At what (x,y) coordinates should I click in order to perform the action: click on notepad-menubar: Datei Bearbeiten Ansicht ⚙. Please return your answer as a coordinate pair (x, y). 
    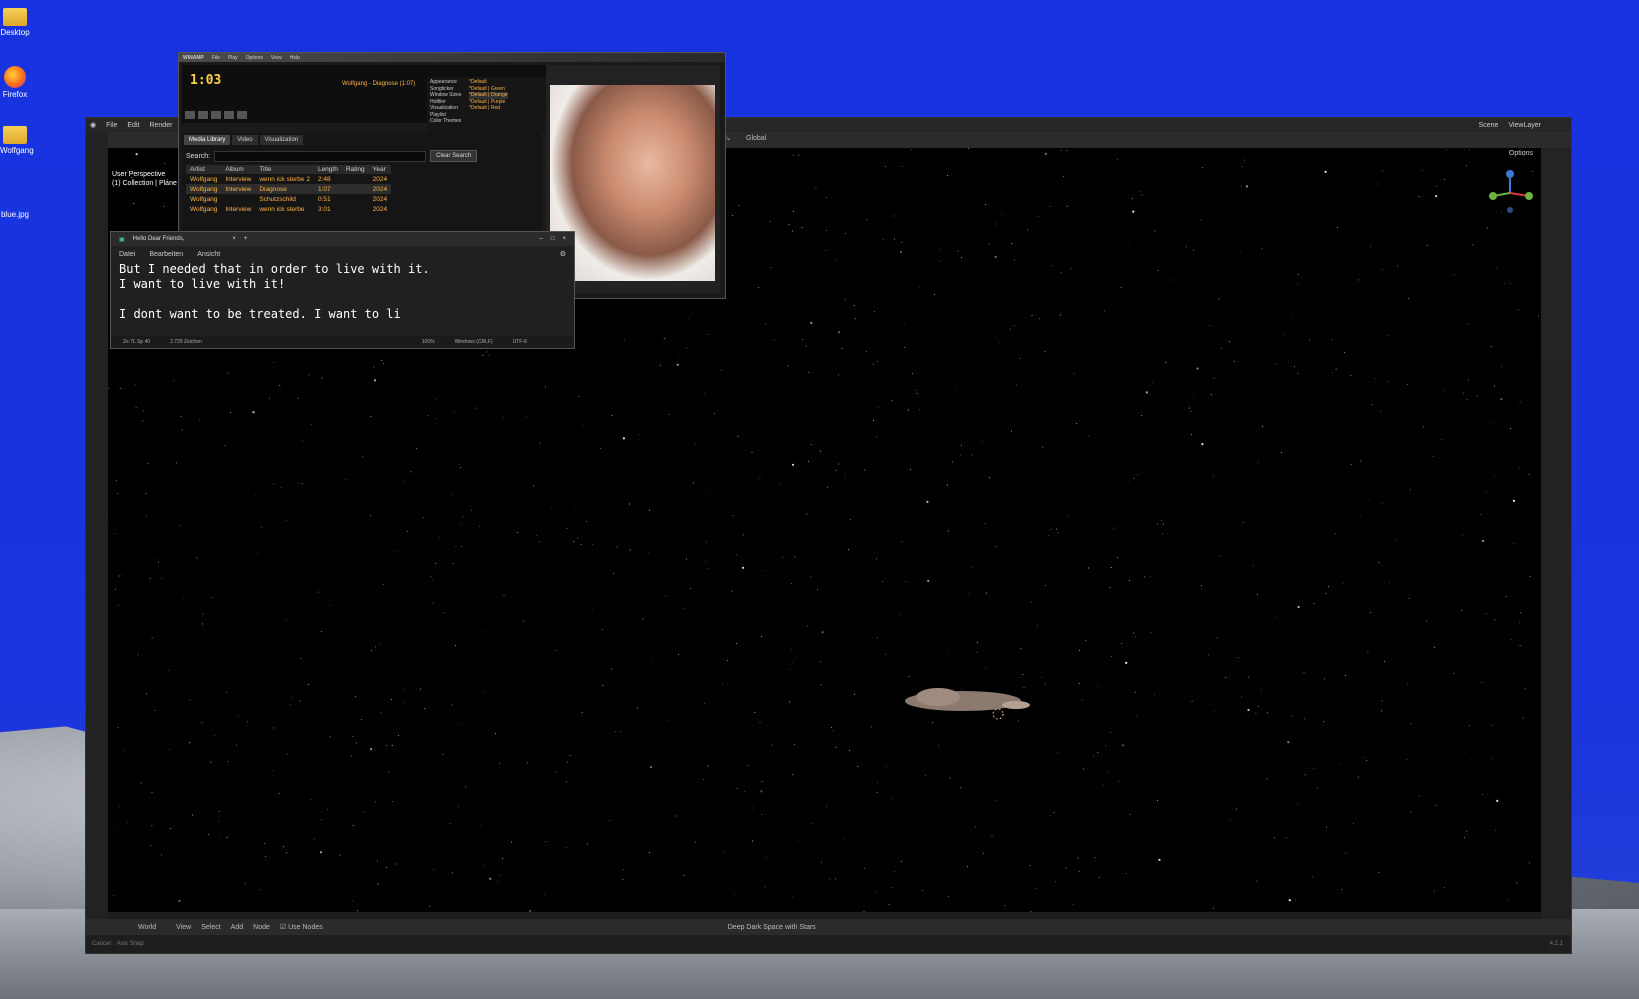
    Looking at the image, I should click on (342, 254).